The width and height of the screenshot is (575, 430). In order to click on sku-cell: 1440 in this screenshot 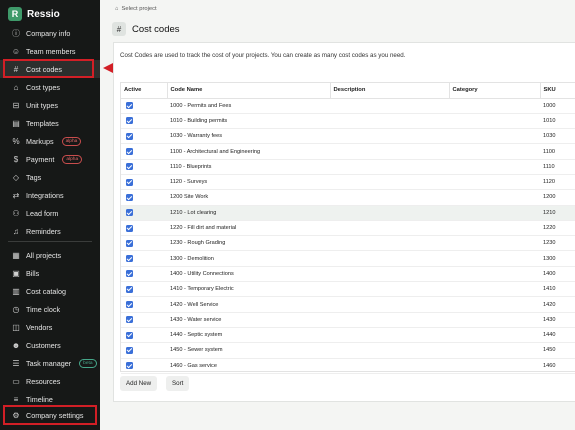, I will do `click(557, 335)`.